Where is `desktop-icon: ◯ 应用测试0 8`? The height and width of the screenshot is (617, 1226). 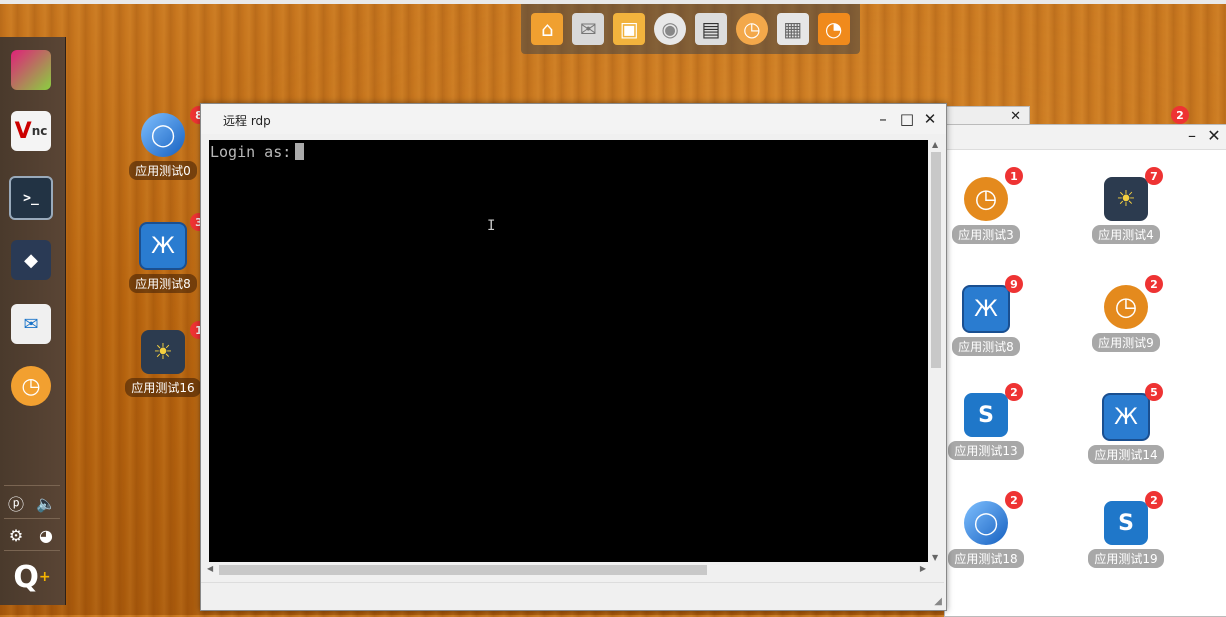 desktop-icon: ◯ 应用测试0 8 is located at coordinates (165, 143).